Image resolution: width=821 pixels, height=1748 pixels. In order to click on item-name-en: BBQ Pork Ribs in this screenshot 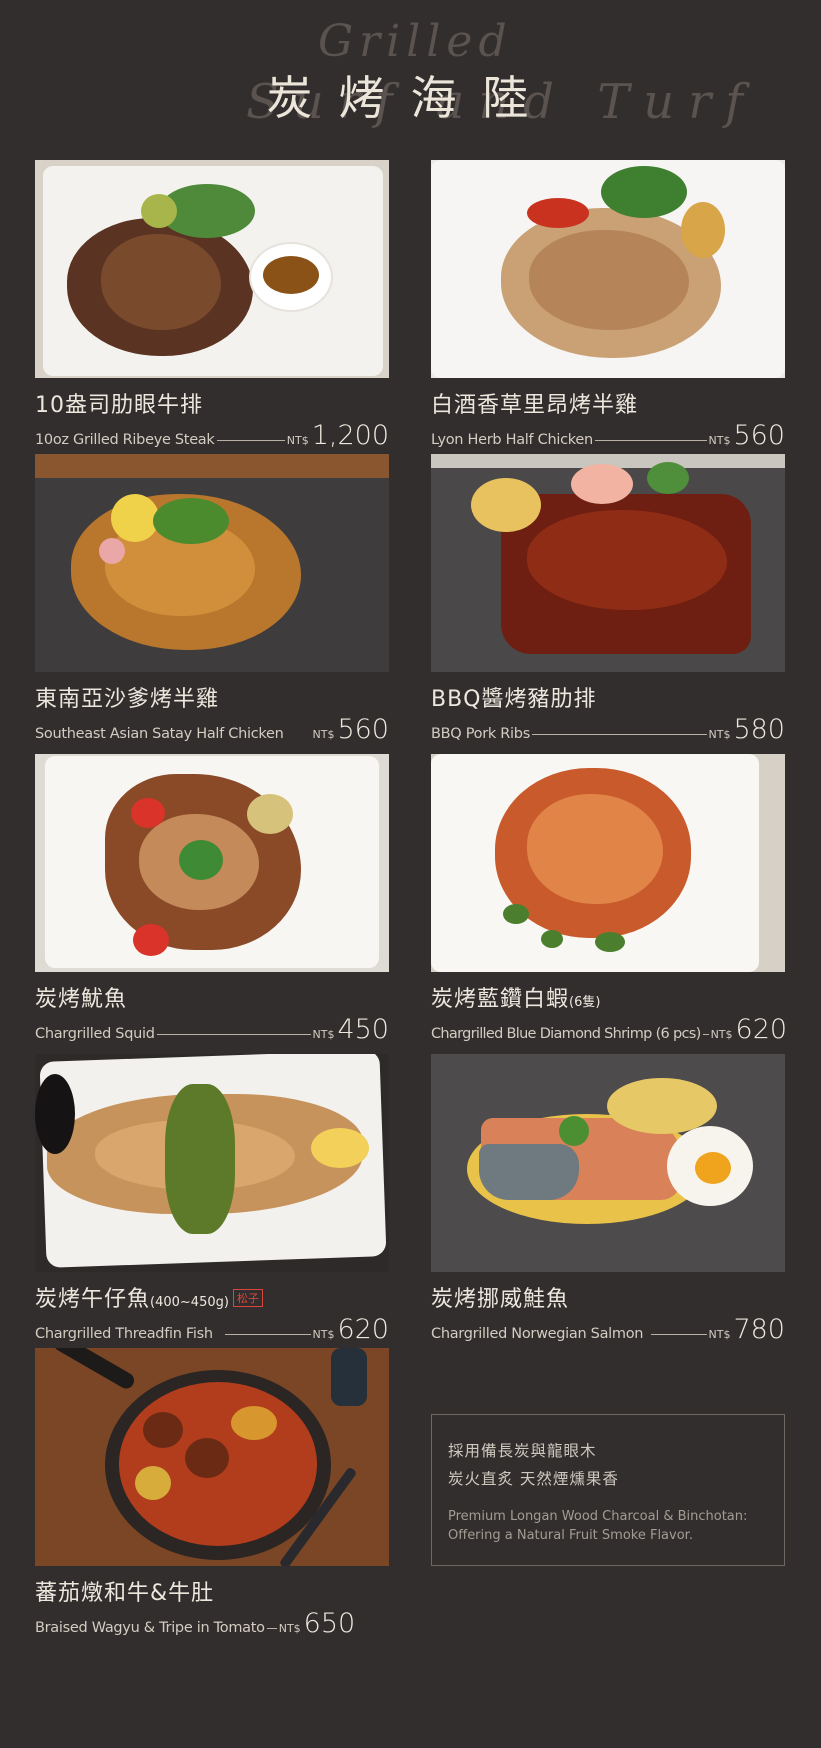, I will do `click(480, 734)`.